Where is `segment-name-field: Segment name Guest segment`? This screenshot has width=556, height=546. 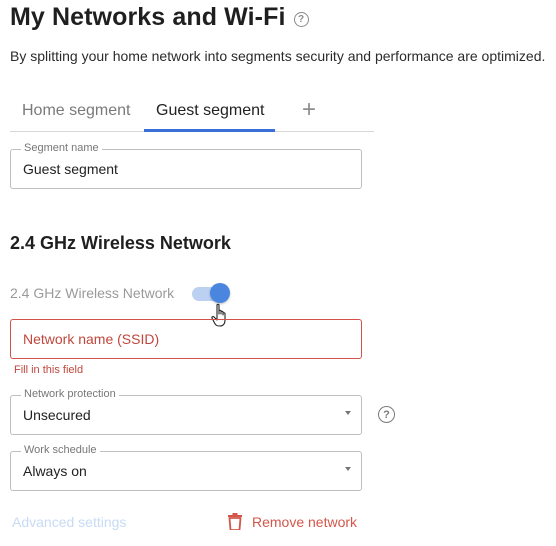
segment-name-field: Segment name Guest segment is located at coordinates (186, 165).